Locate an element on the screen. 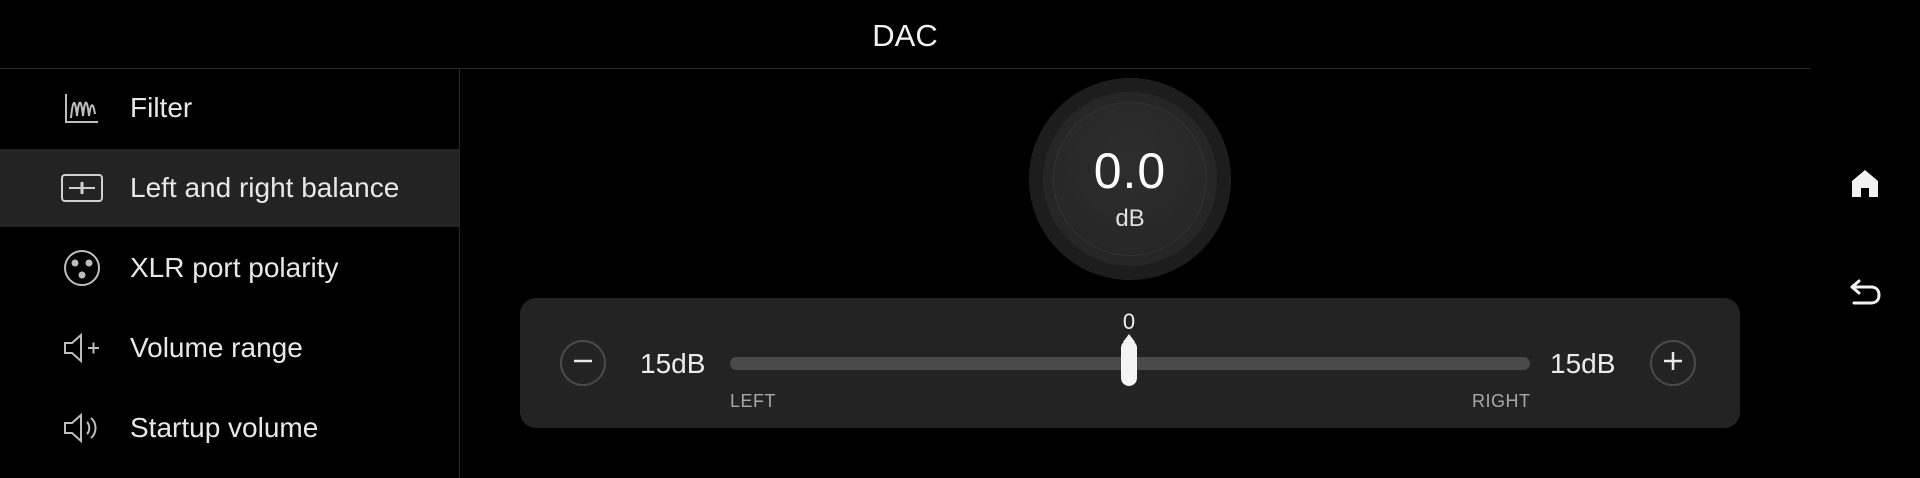 The width and height of the screenshot is (1920, 478). header: DAC is located at coordinates (905, 34).